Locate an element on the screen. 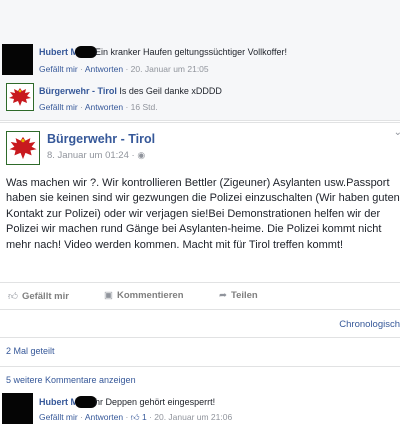 This screenshot has height=424, width=400. comment-text-3: Hubert M hr Deppen gehört eingesperrt! is located at coordinates (127, 402).